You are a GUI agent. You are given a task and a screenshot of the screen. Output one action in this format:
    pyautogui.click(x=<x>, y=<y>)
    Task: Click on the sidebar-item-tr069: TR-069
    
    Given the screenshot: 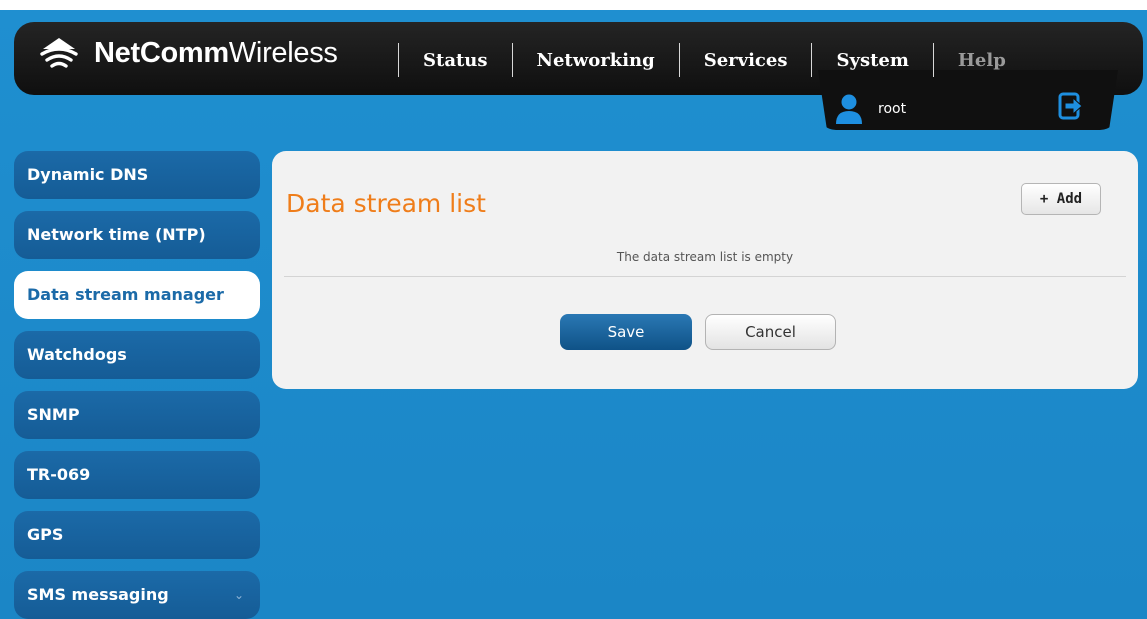 What is the action you would take?
    pyautogui.click(x=137, y=475)
    